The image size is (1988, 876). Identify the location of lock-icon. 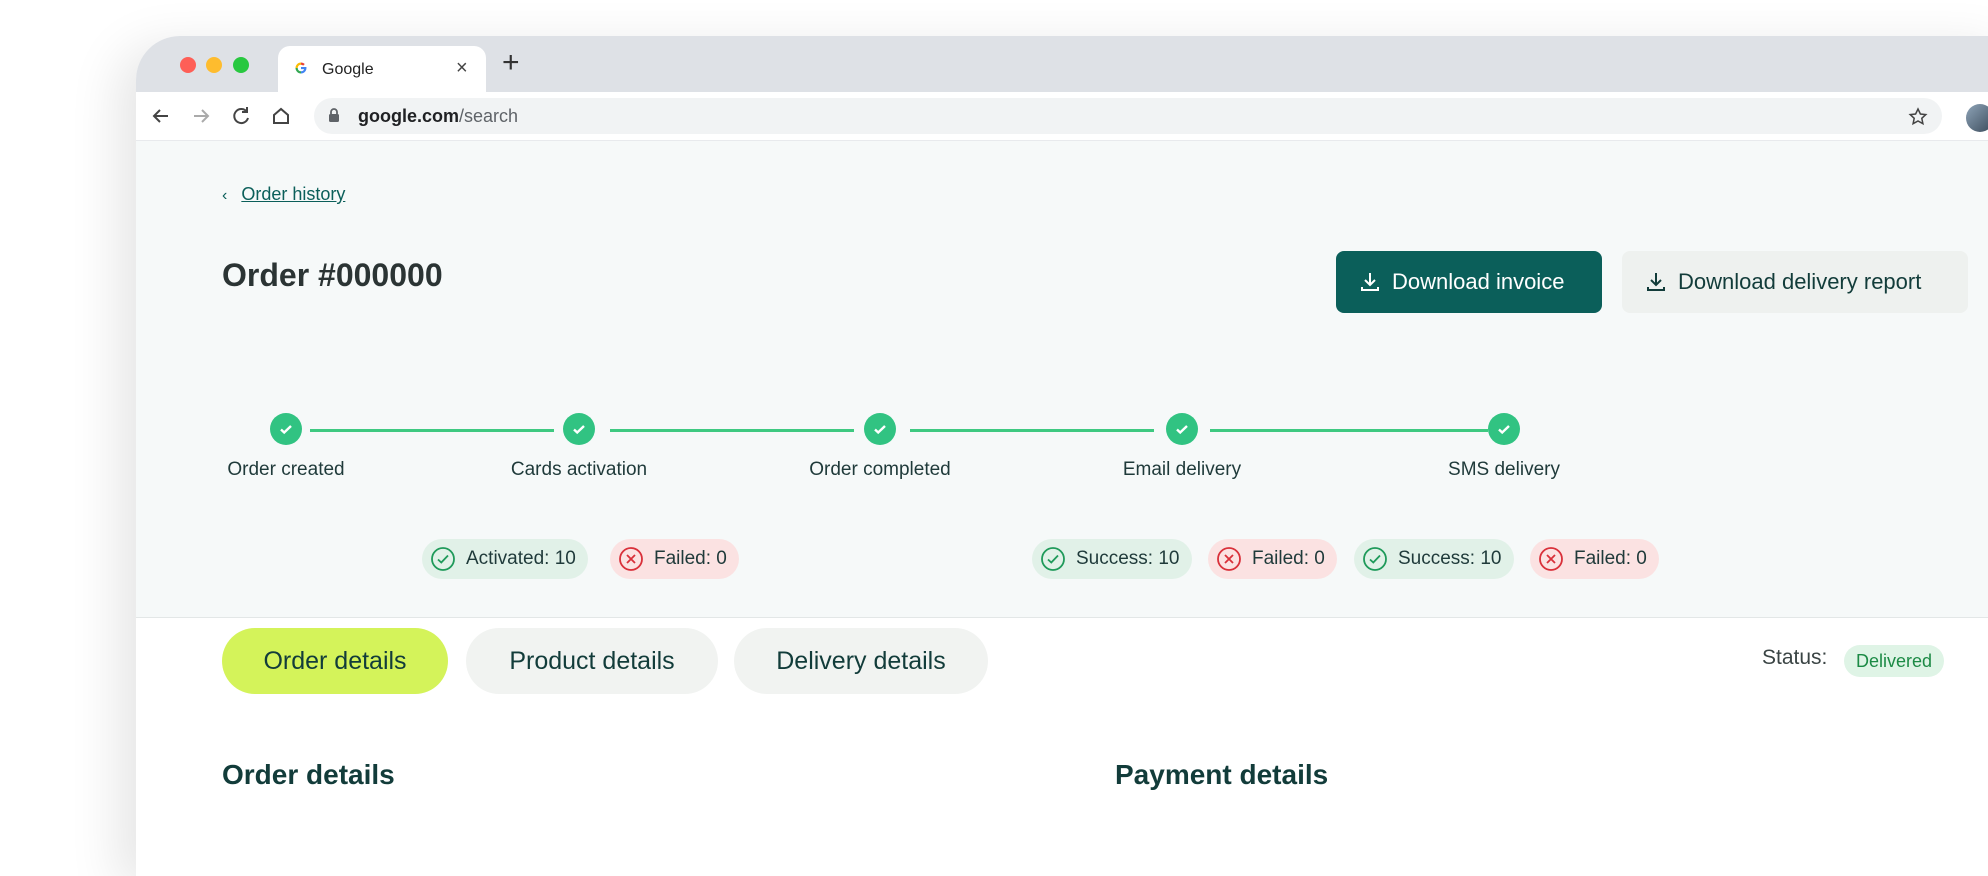
(334, 115).